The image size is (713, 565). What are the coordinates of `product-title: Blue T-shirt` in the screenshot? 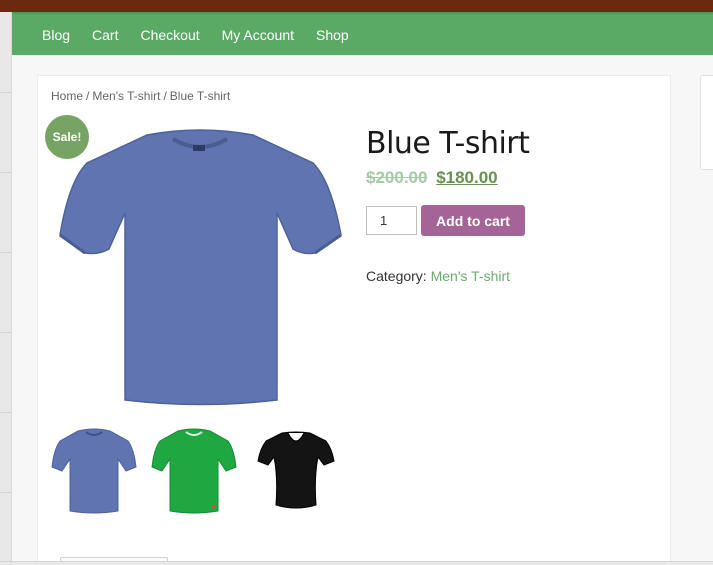 It's located at (448, 143).